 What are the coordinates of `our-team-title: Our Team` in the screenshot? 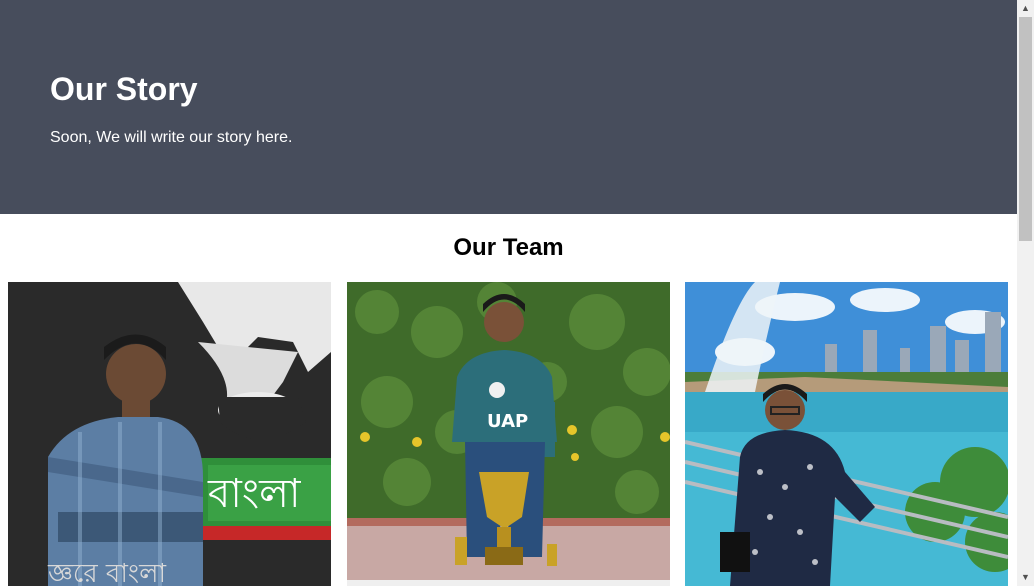 It's located at (508, 247).